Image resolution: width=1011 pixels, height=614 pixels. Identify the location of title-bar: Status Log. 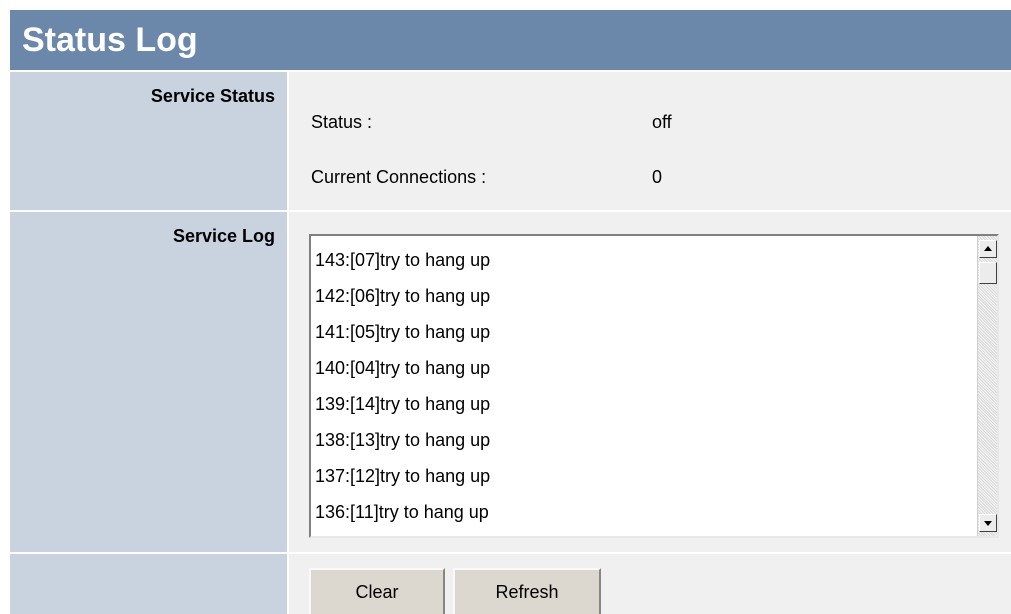
(510, 40).